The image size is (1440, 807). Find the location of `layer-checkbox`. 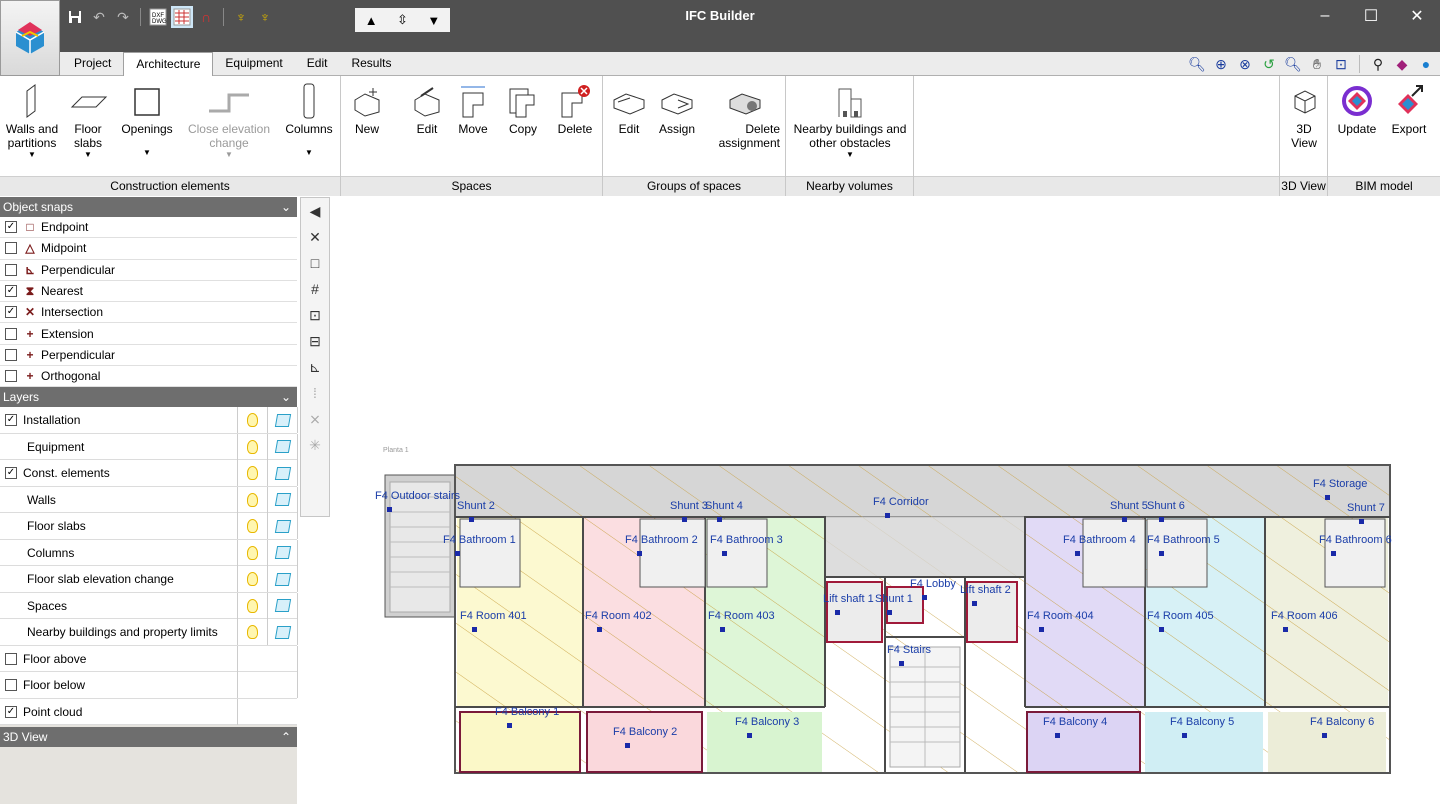

layer-checkbox is located at coordinates (11, 685).